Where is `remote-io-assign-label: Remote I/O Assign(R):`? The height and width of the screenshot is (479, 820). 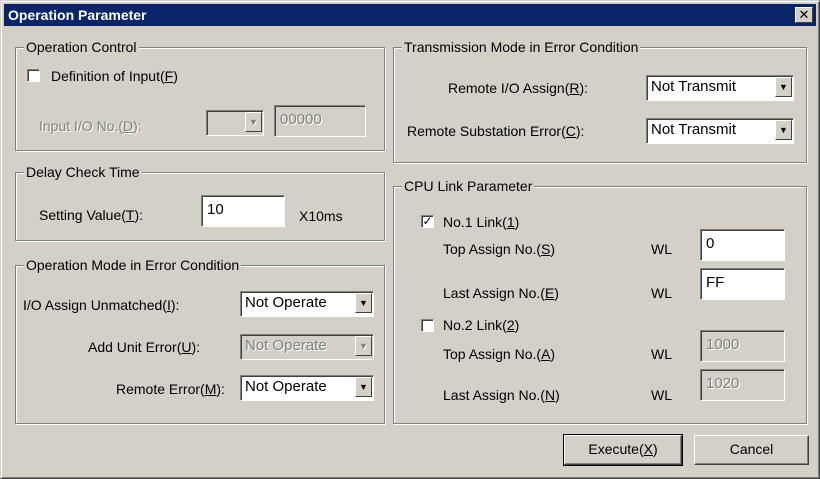 remote-io-assign-label: Remote I/O Assign(R): is located at coordinates (518, 88).